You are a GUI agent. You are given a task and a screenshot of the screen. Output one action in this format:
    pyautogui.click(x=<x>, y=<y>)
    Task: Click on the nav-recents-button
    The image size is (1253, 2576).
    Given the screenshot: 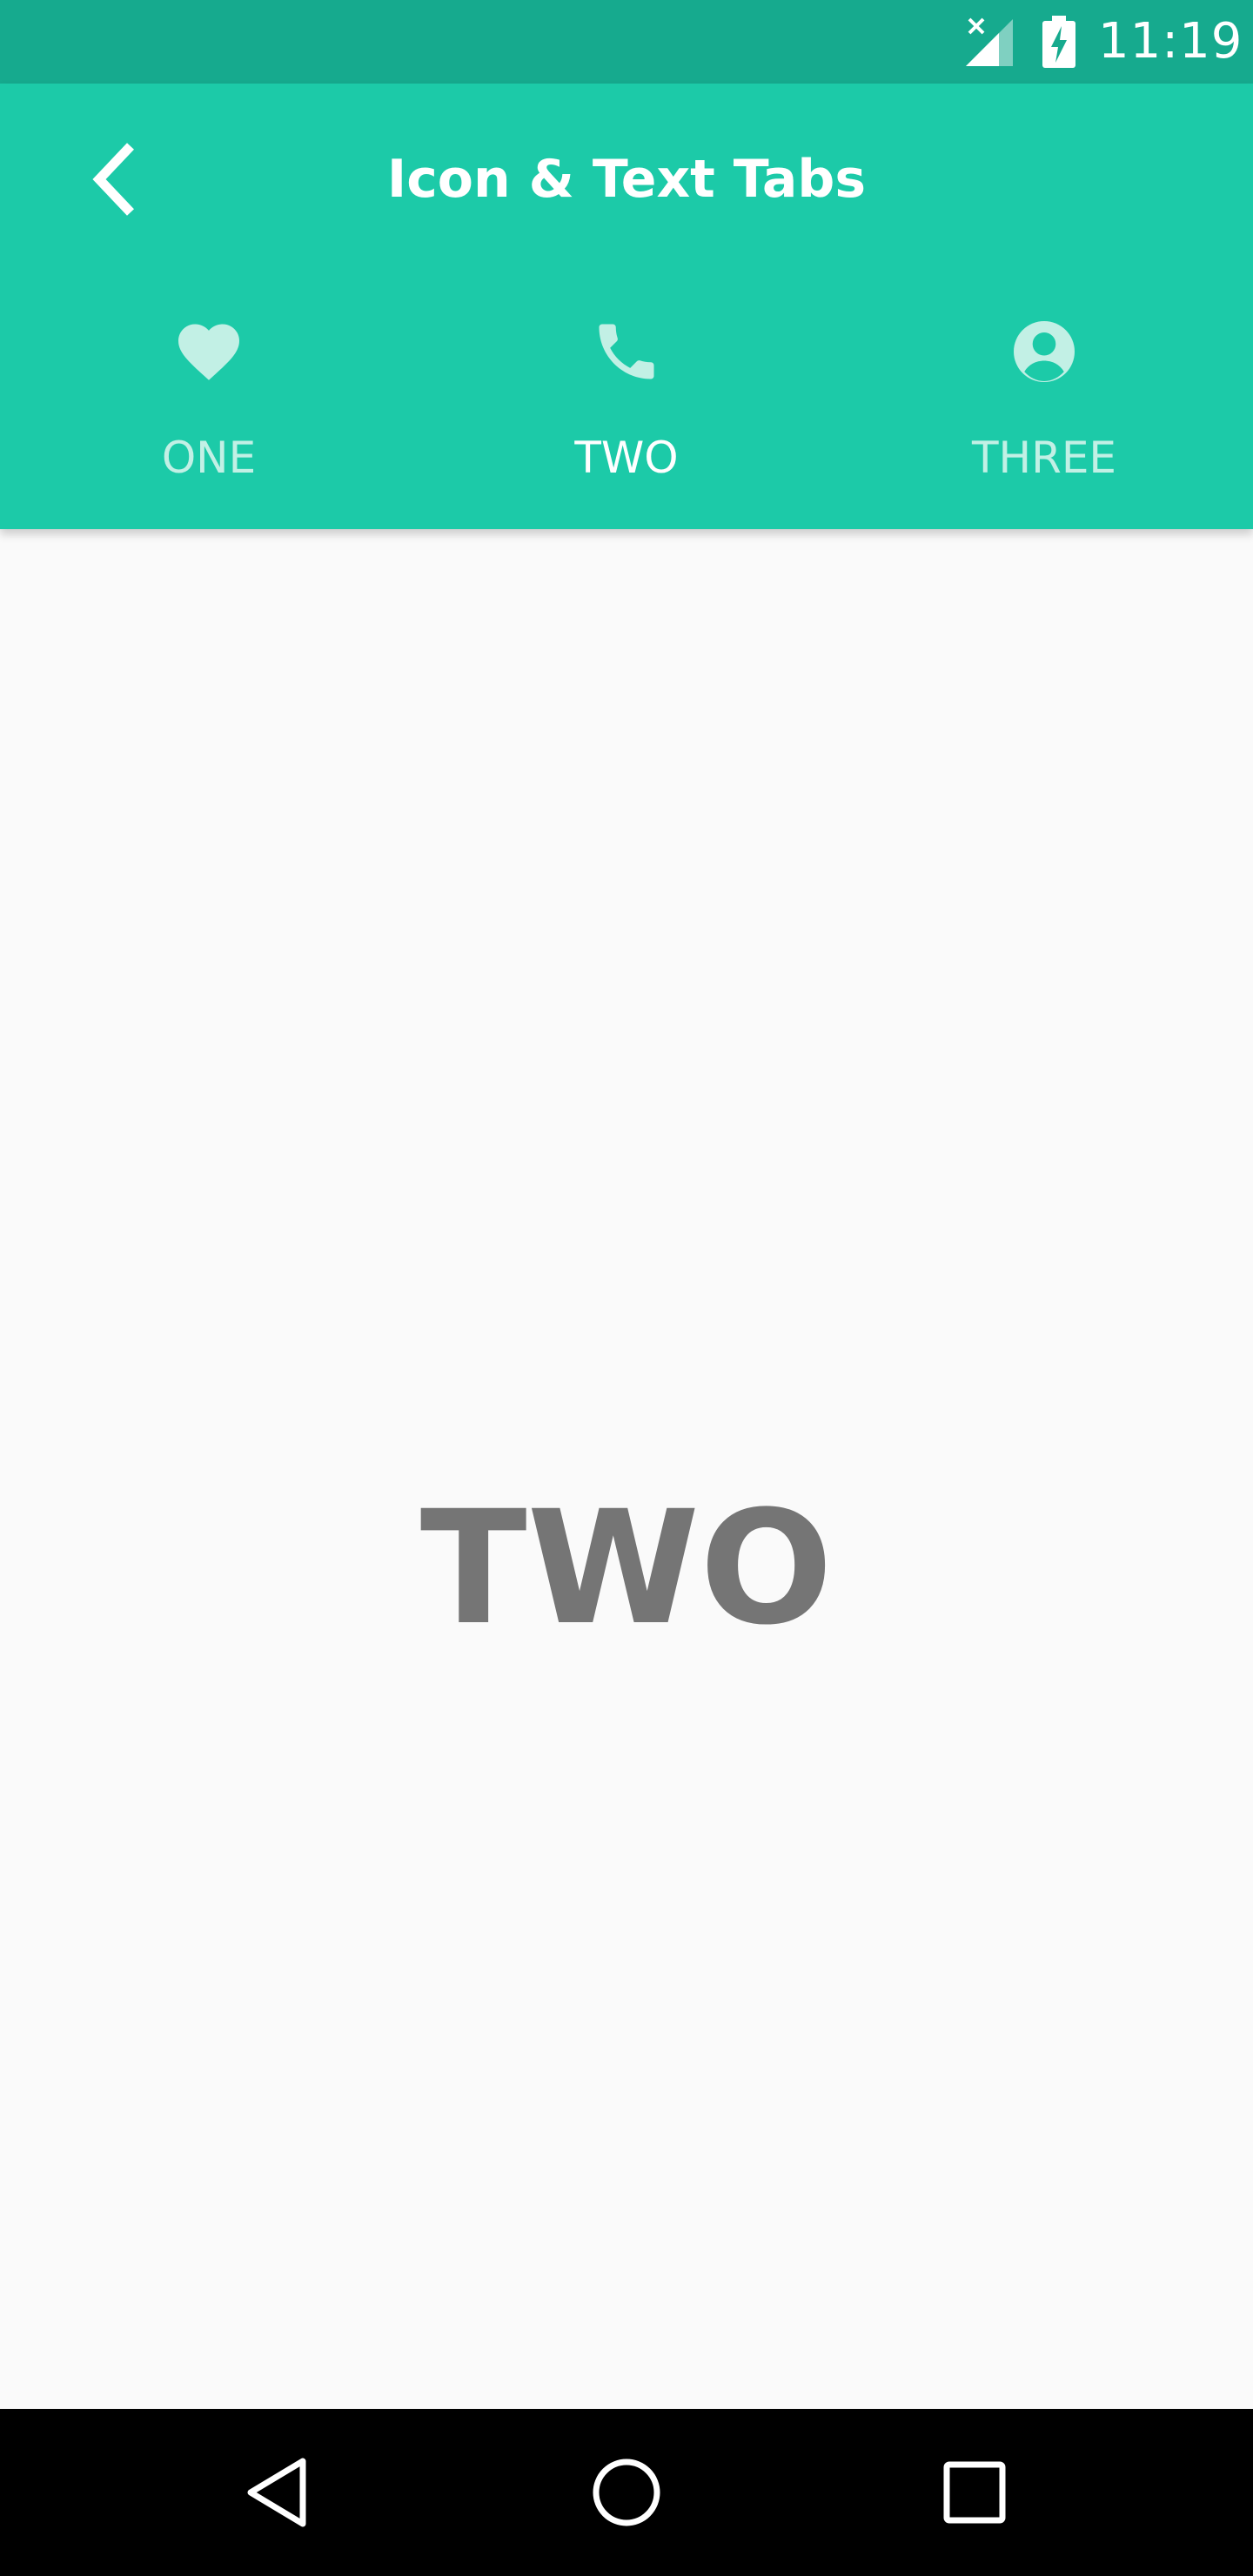 What is the action you would take?
    pyautogui.click(x=974, y=2492)
    